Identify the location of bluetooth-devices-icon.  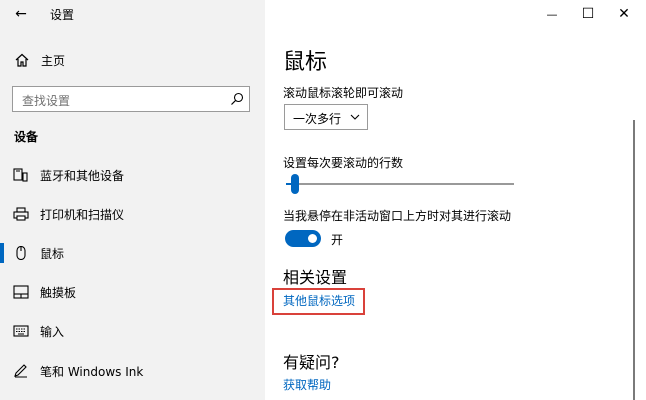
(20, 175).